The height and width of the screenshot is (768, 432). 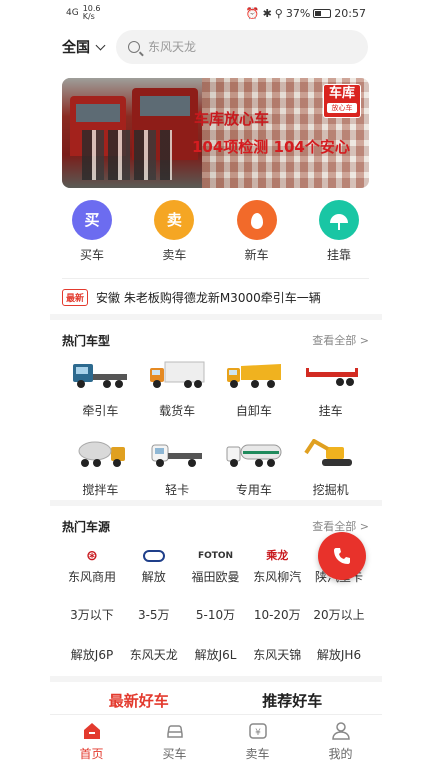 I want to click on banner-headline: 车库放心车, so click(x=232, y=119).